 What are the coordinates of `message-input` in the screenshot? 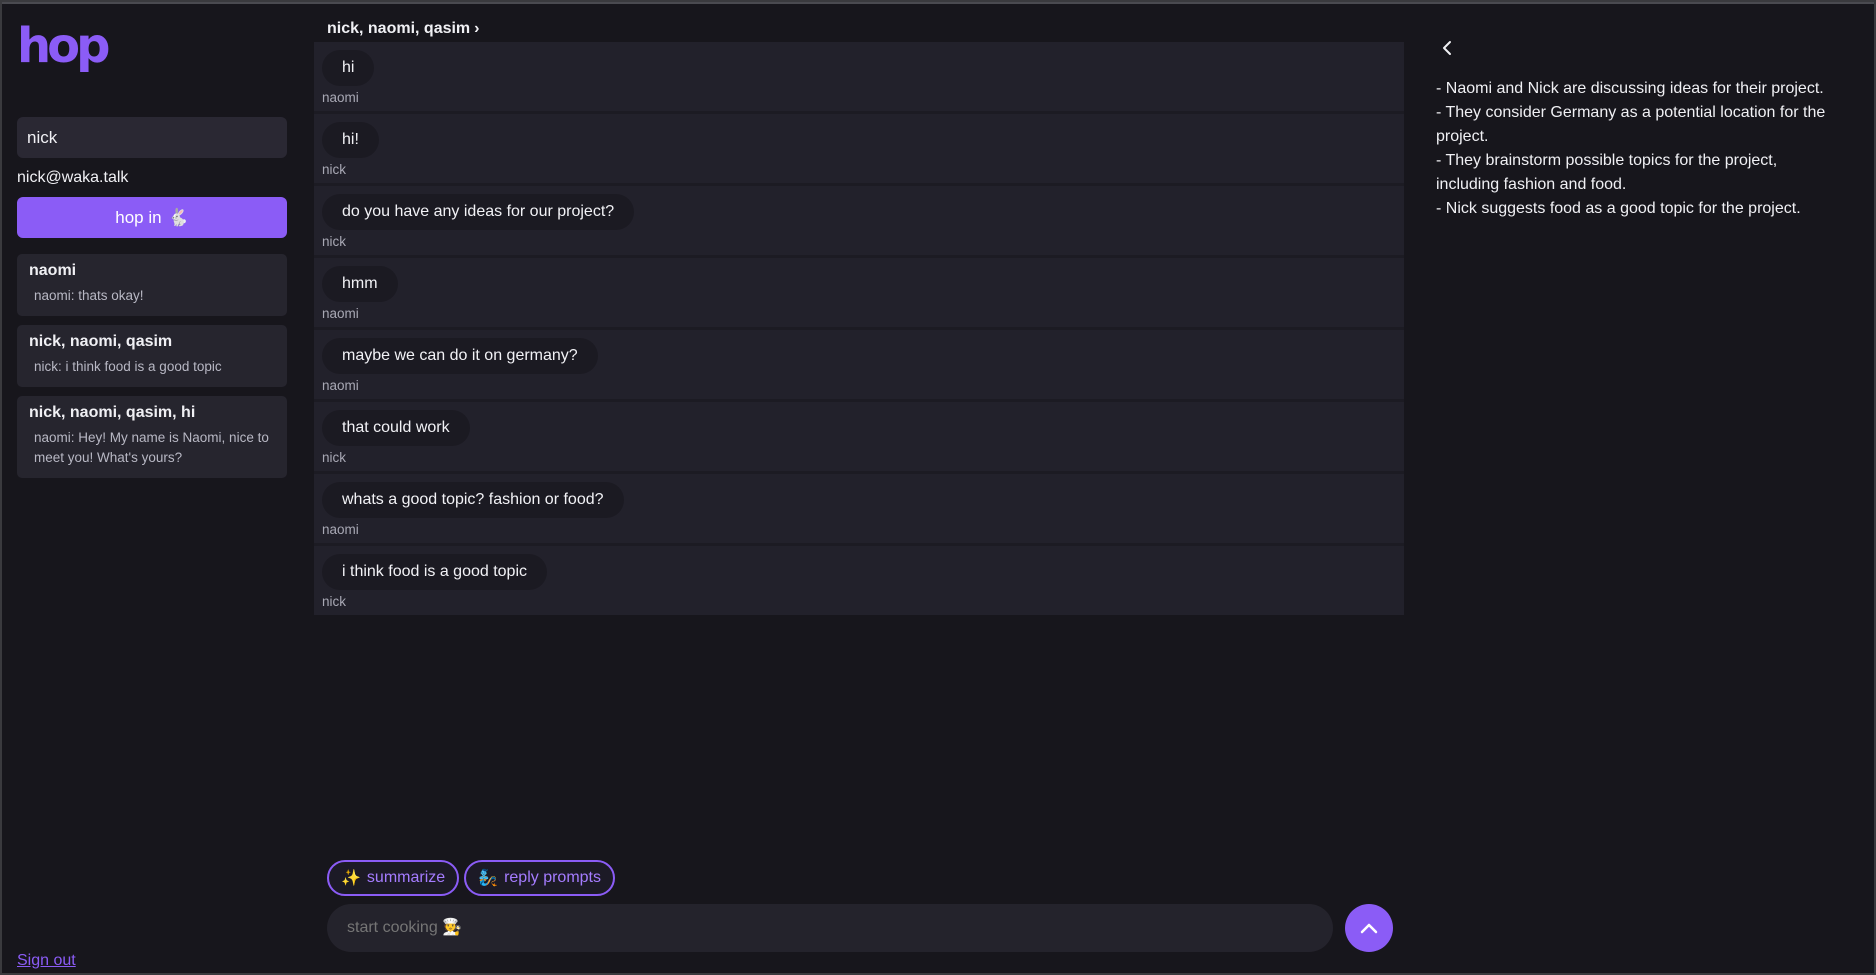 It's located at (830, 928).